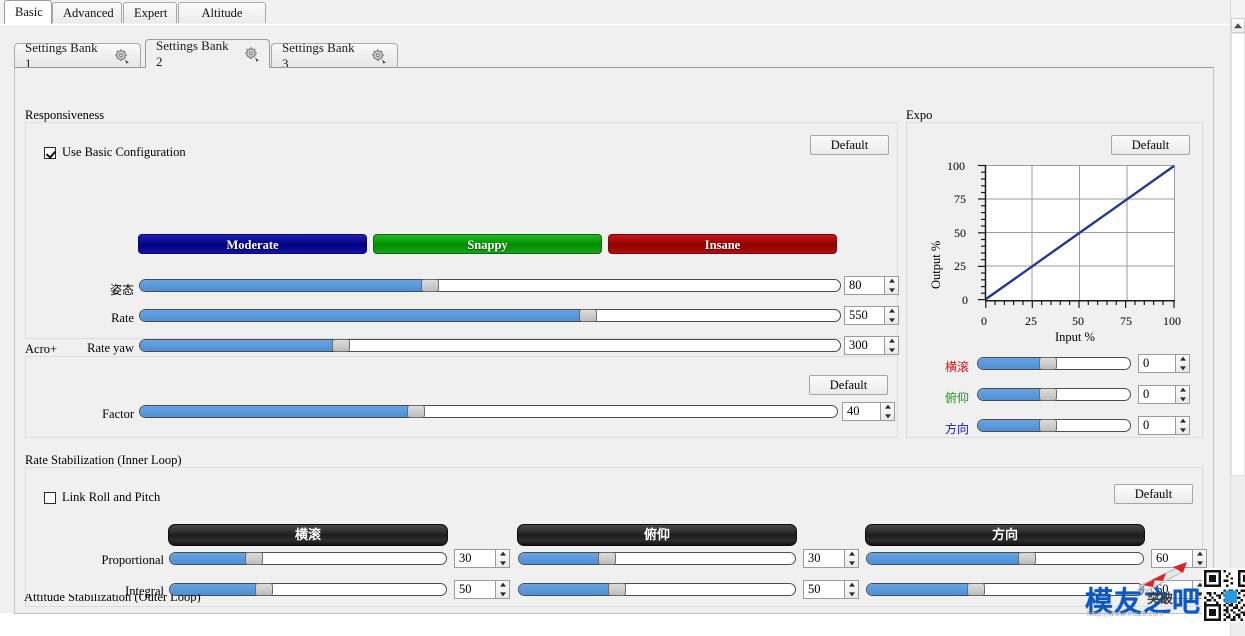 The height and width of the screenshot is (636, 1245). What do you see at coordinates (207, 53) in the screenshot?
I see `tab-settings-bank-2: Settings Bank 2` at bounding box center [207, 53].